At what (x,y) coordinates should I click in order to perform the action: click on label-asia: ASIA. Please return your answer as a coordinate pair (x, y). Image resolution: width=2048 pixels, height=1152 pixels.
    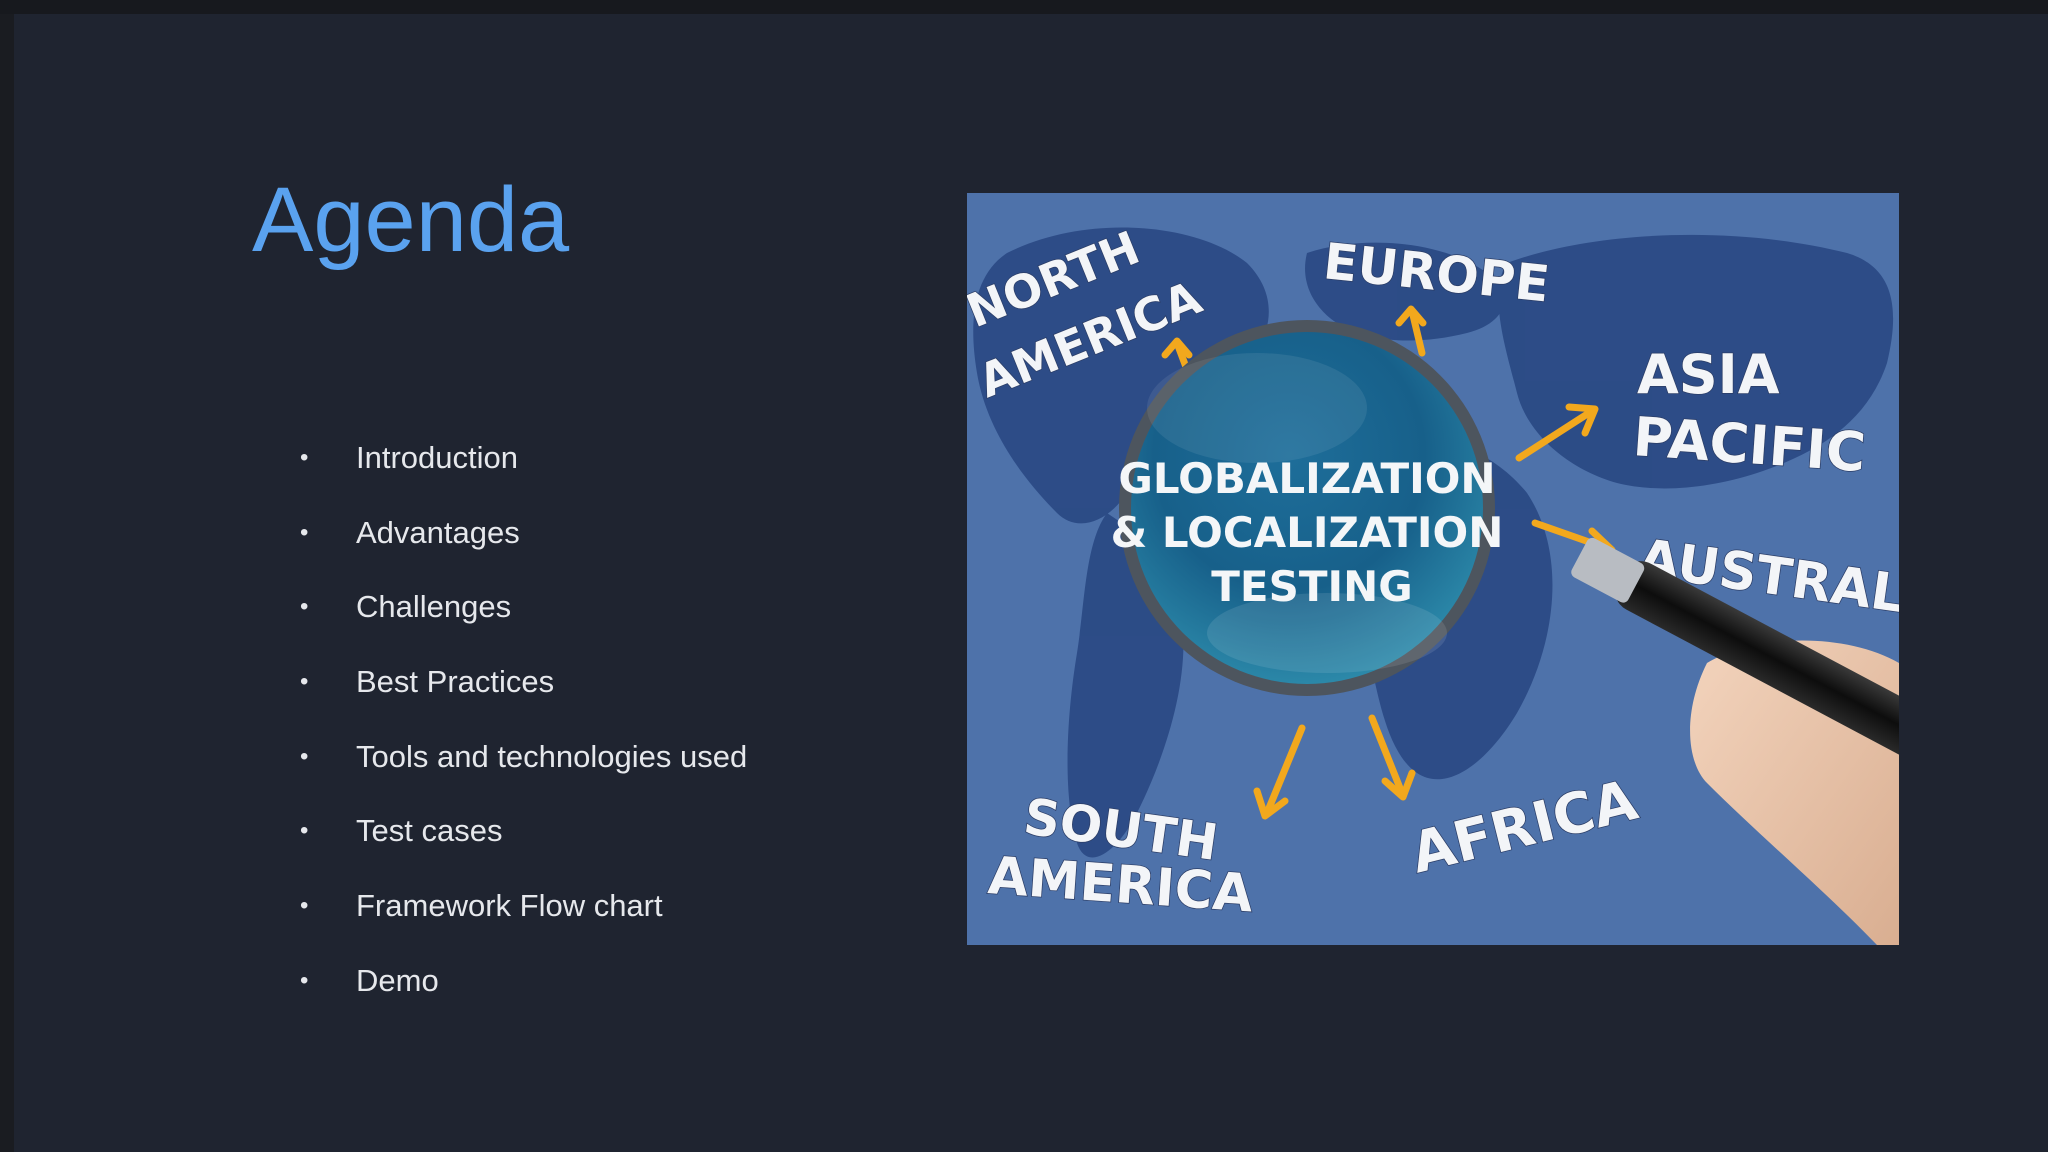
    Looking at the image, I should click on (1708, 374).